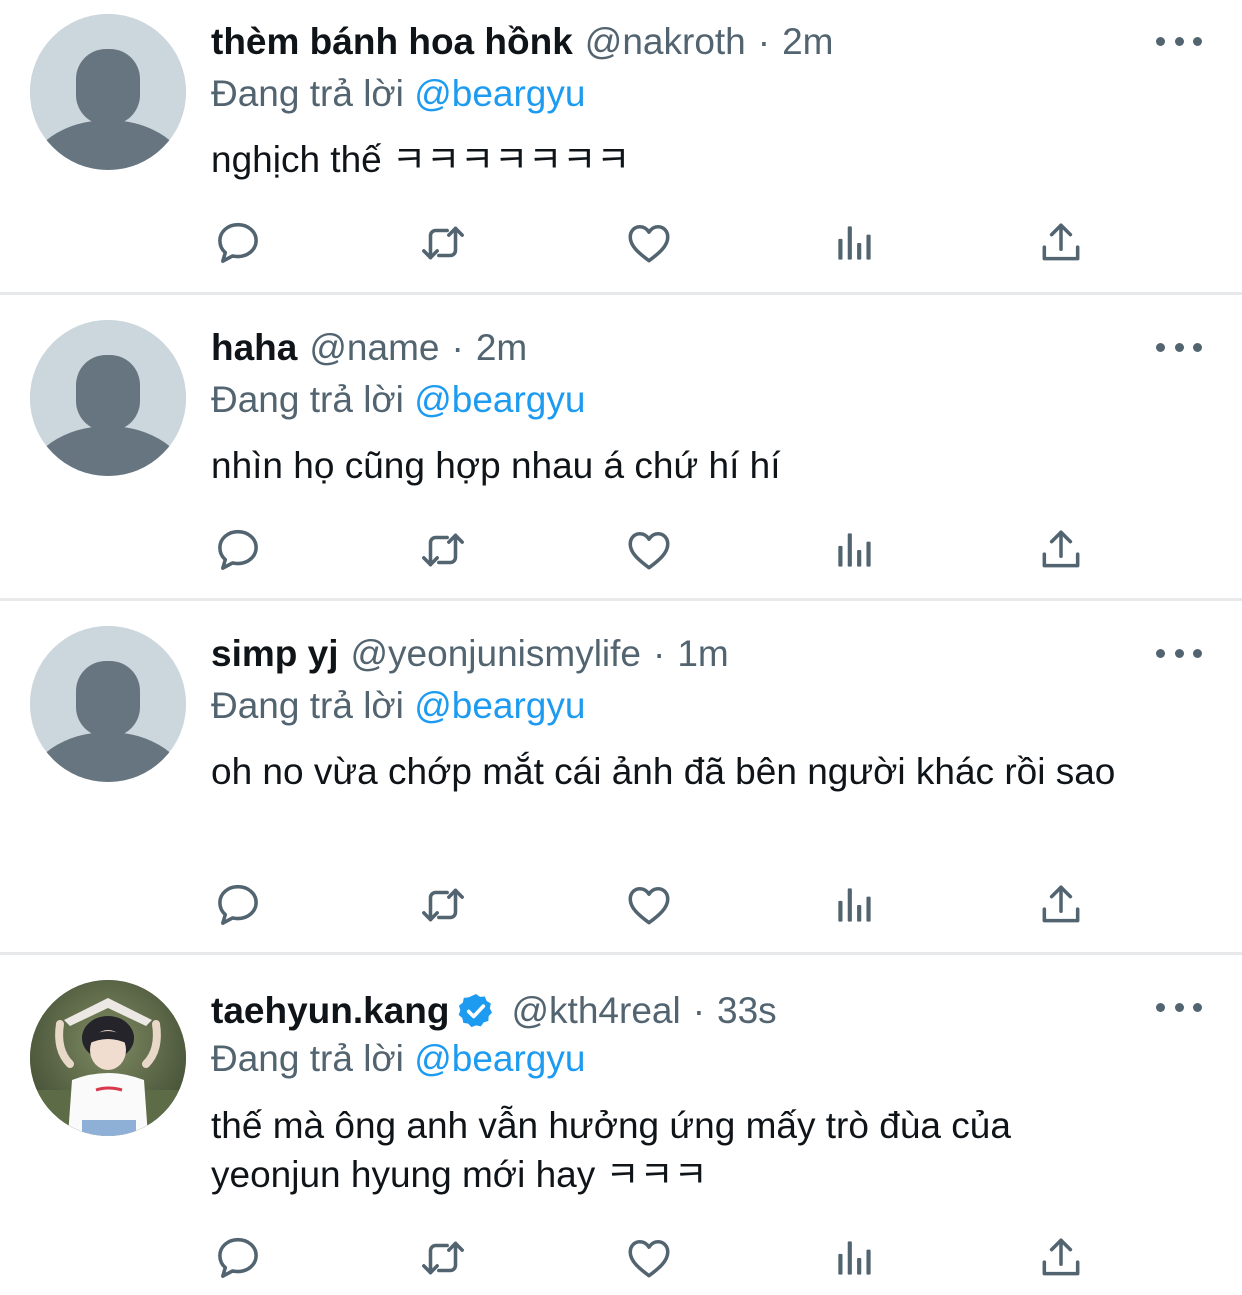  I want to click on user-handle: @kth4real, so click(596, 1011).